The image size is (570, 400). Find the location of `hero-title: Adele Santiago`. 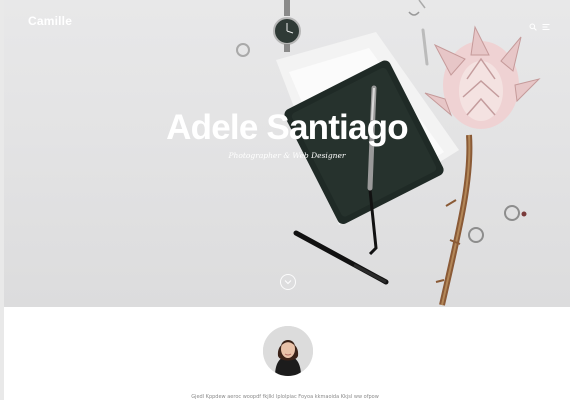

hero-title: Adele Santiago is located at coordinates (287, 127).